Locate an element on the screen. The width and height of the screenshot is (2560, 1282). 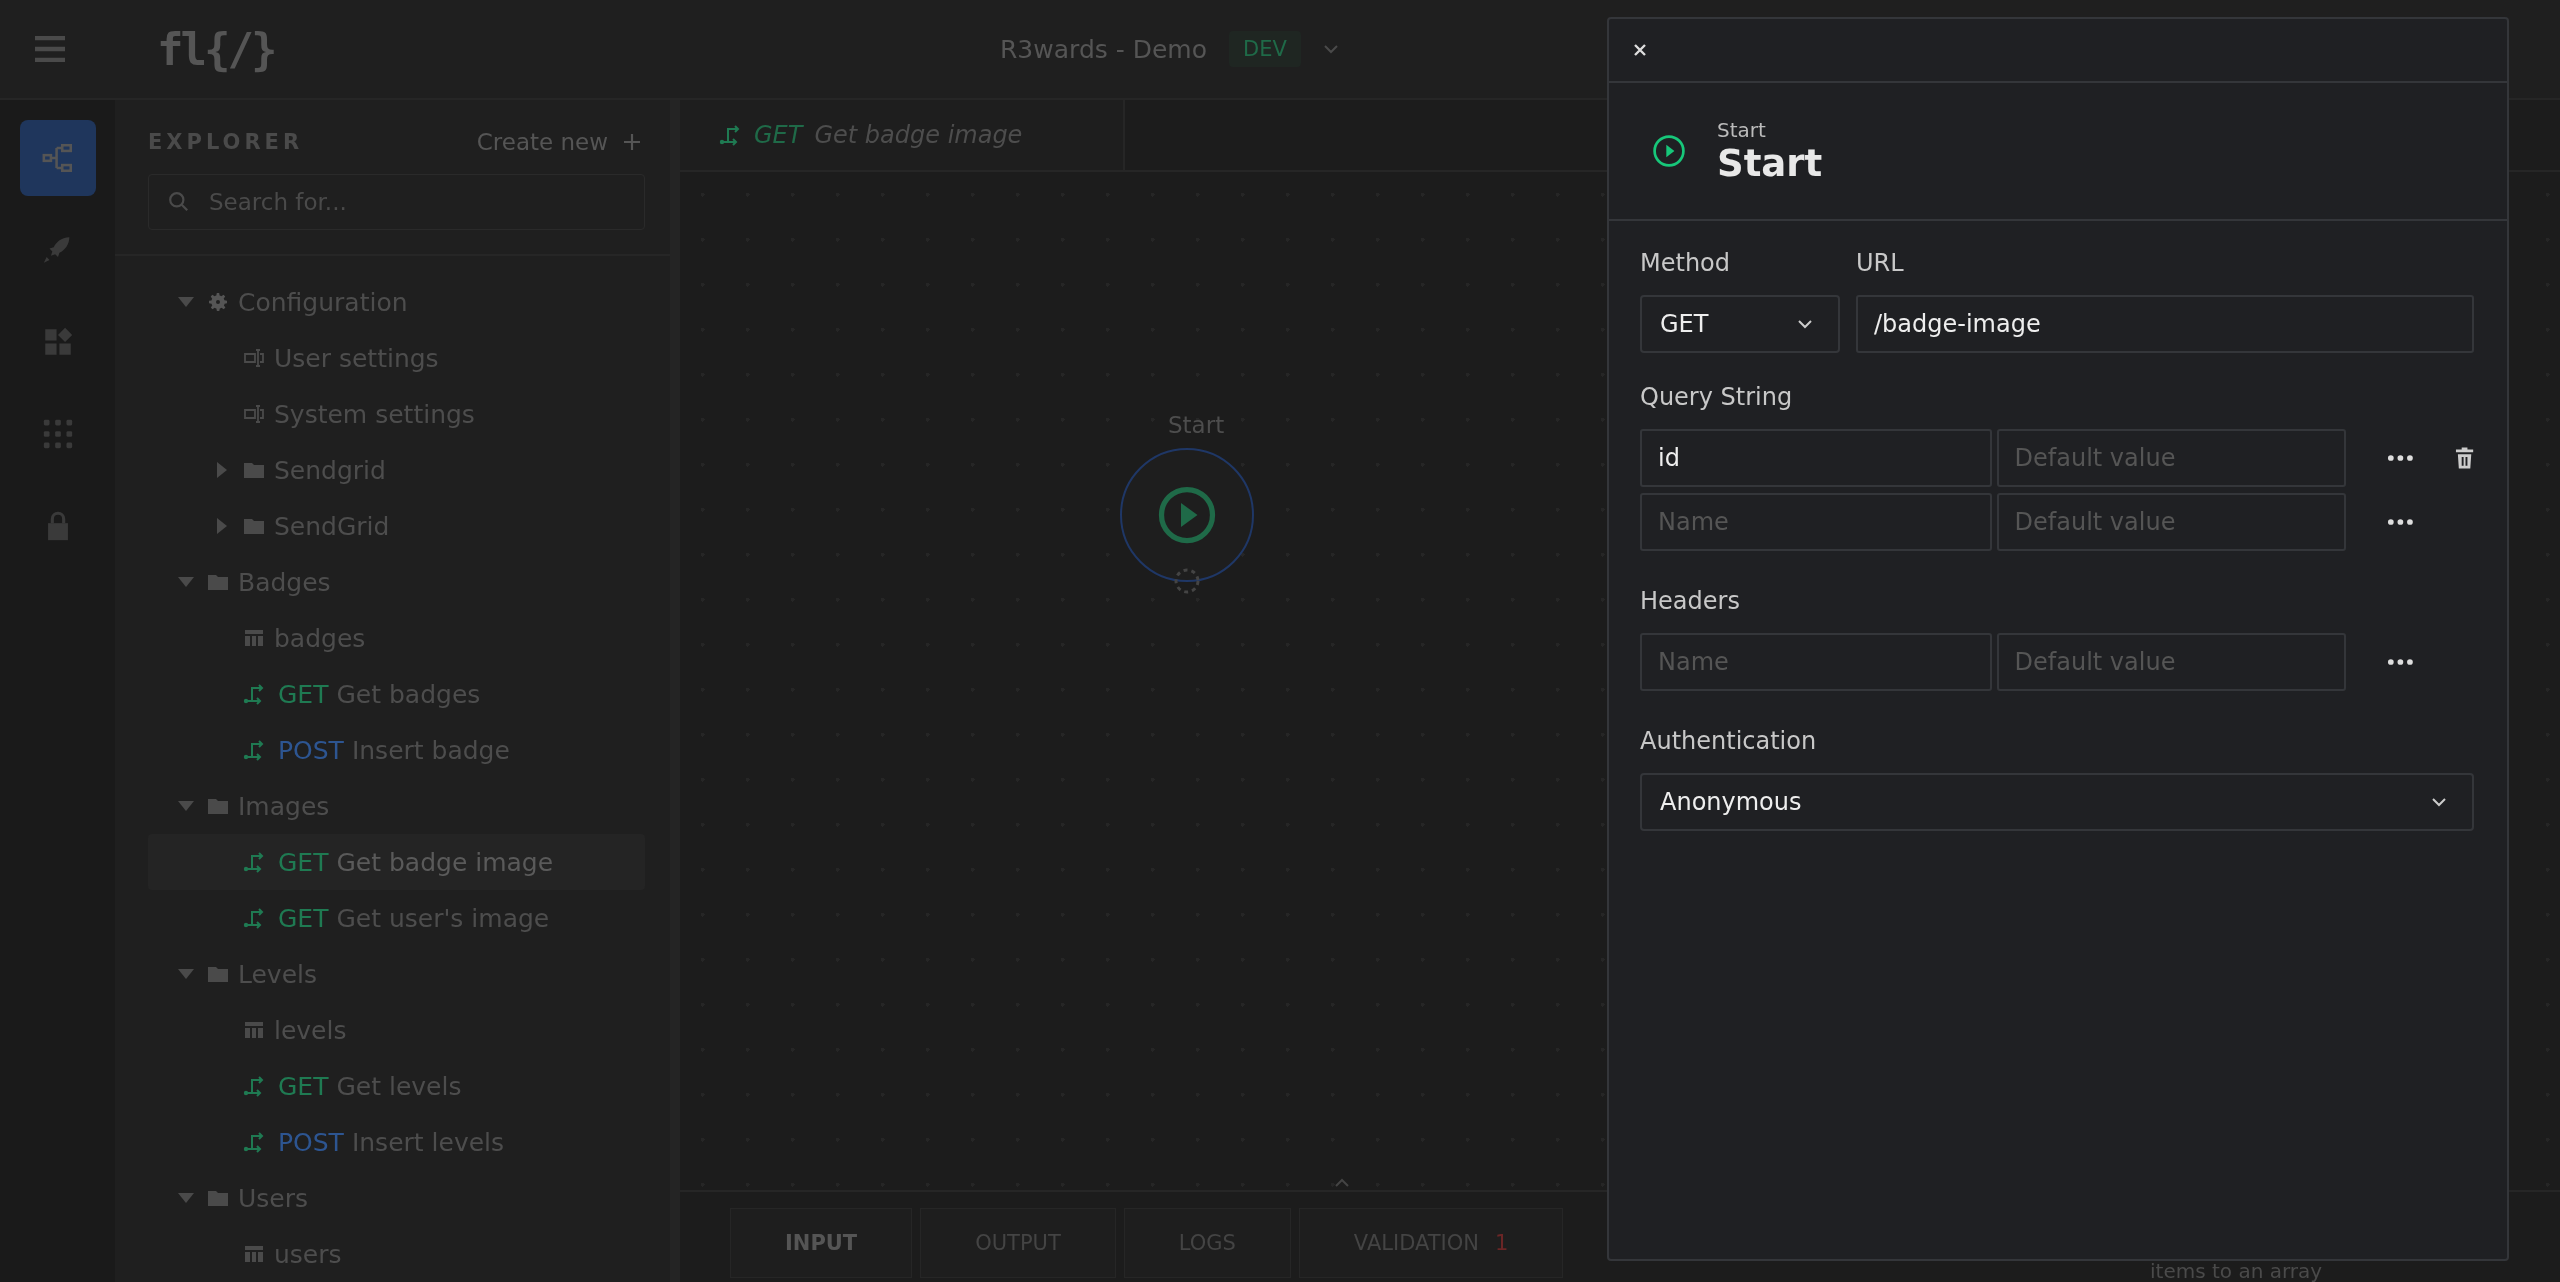
flow-icon is located at coordinates (57, 158).